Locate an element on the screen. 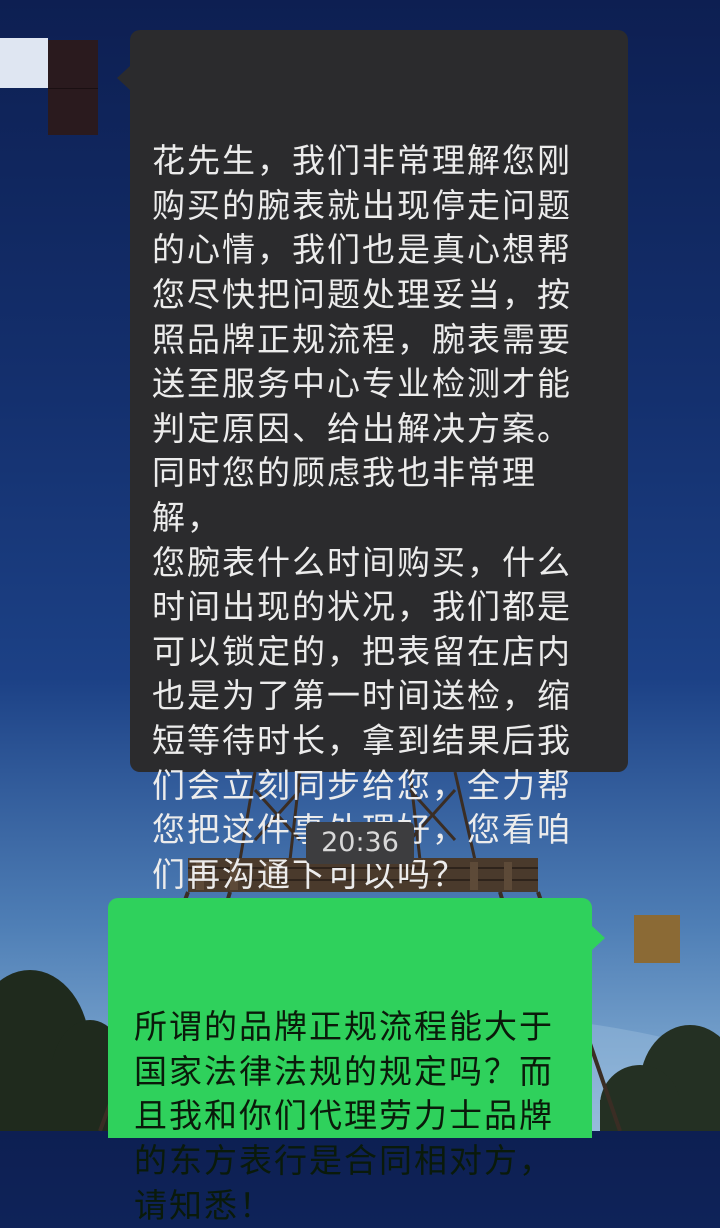  user-avatar is located at coordinates (657, 939).